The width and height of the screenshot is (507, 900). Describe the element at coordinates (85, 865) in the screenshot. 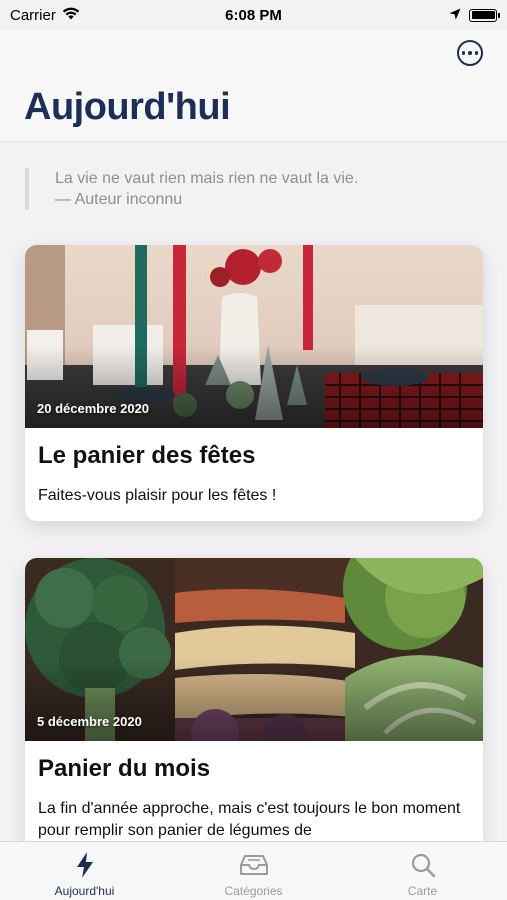

I see `bolt-icon` at that location.